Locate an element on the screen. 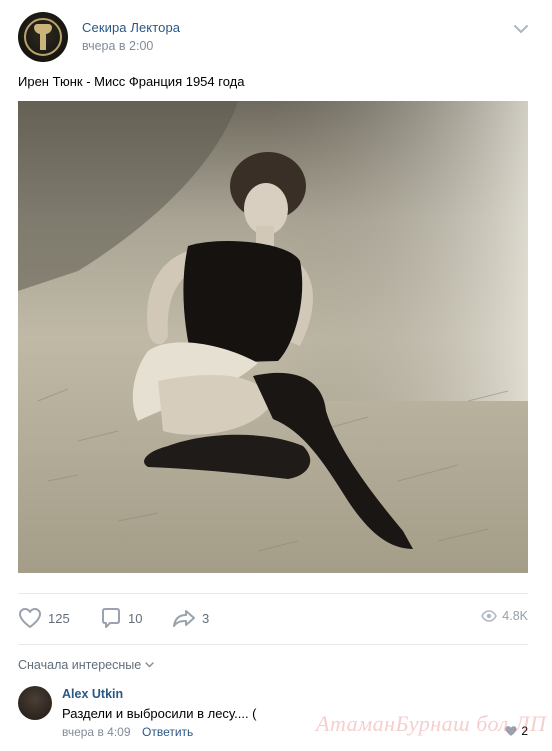  sort-label: Сначала интересные is located at coordinates (80, 665).